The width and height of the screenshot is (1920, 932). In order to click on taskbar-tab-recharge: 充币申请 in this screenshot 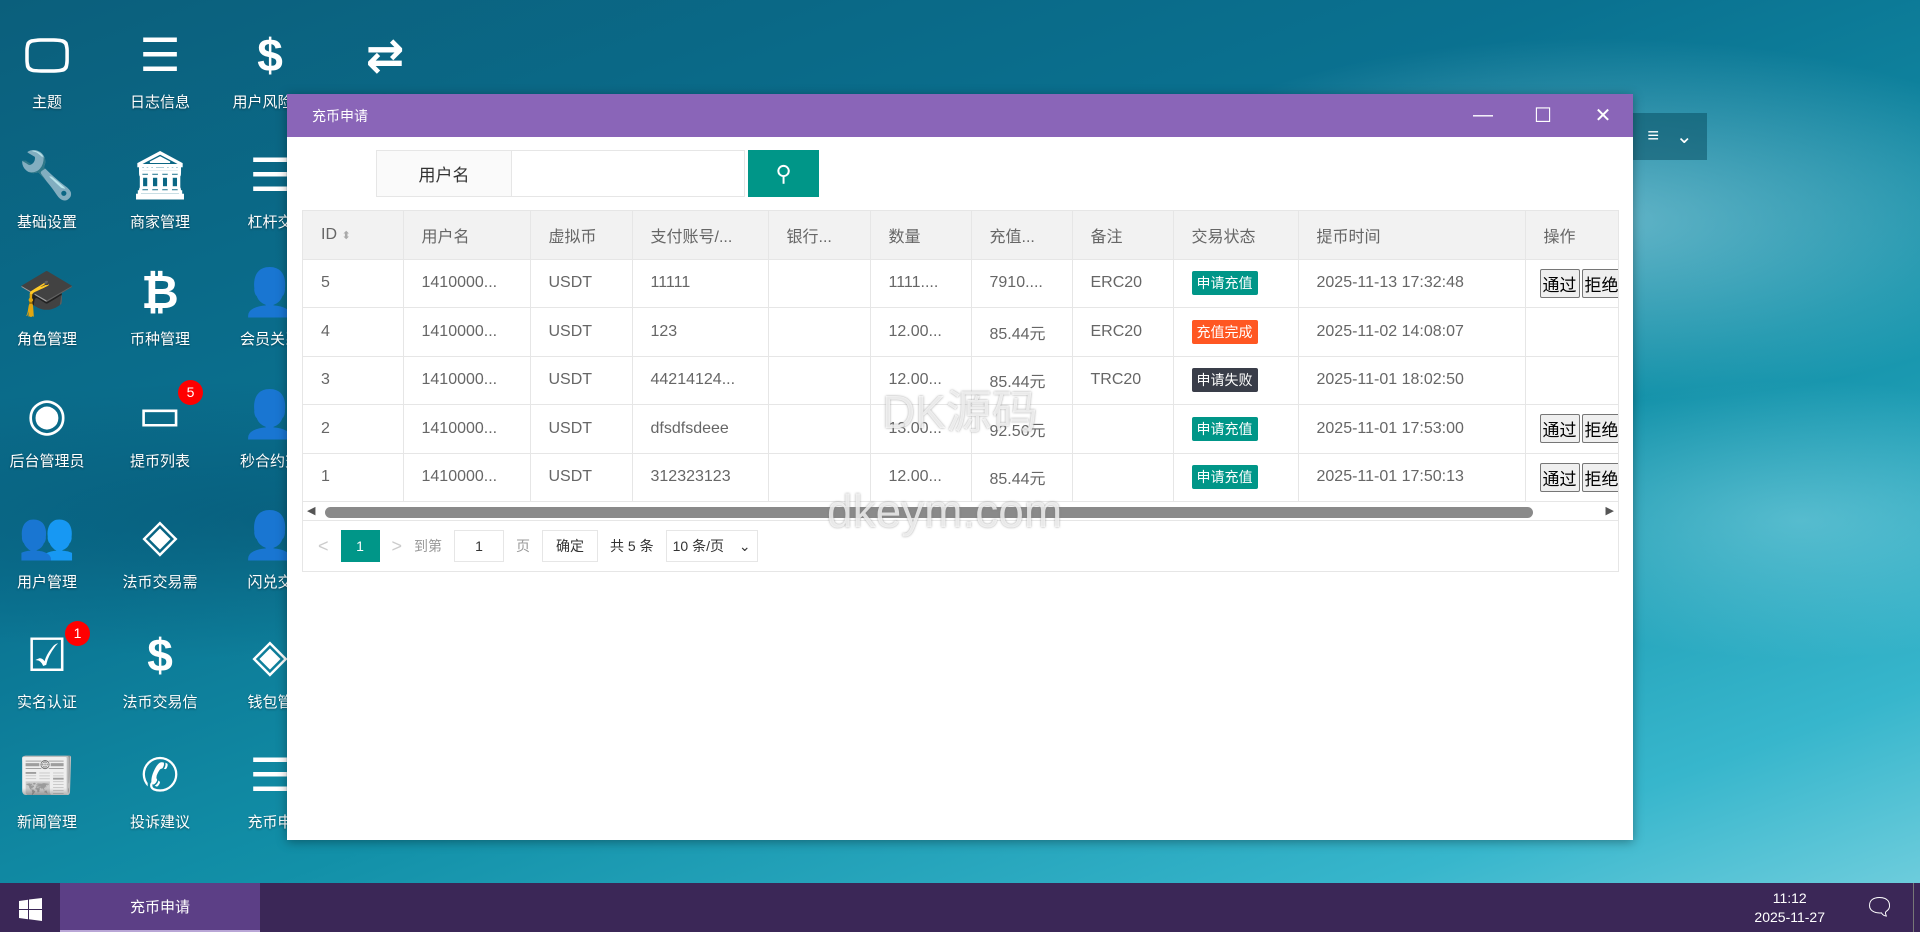, I will do `click(160, 907)`.